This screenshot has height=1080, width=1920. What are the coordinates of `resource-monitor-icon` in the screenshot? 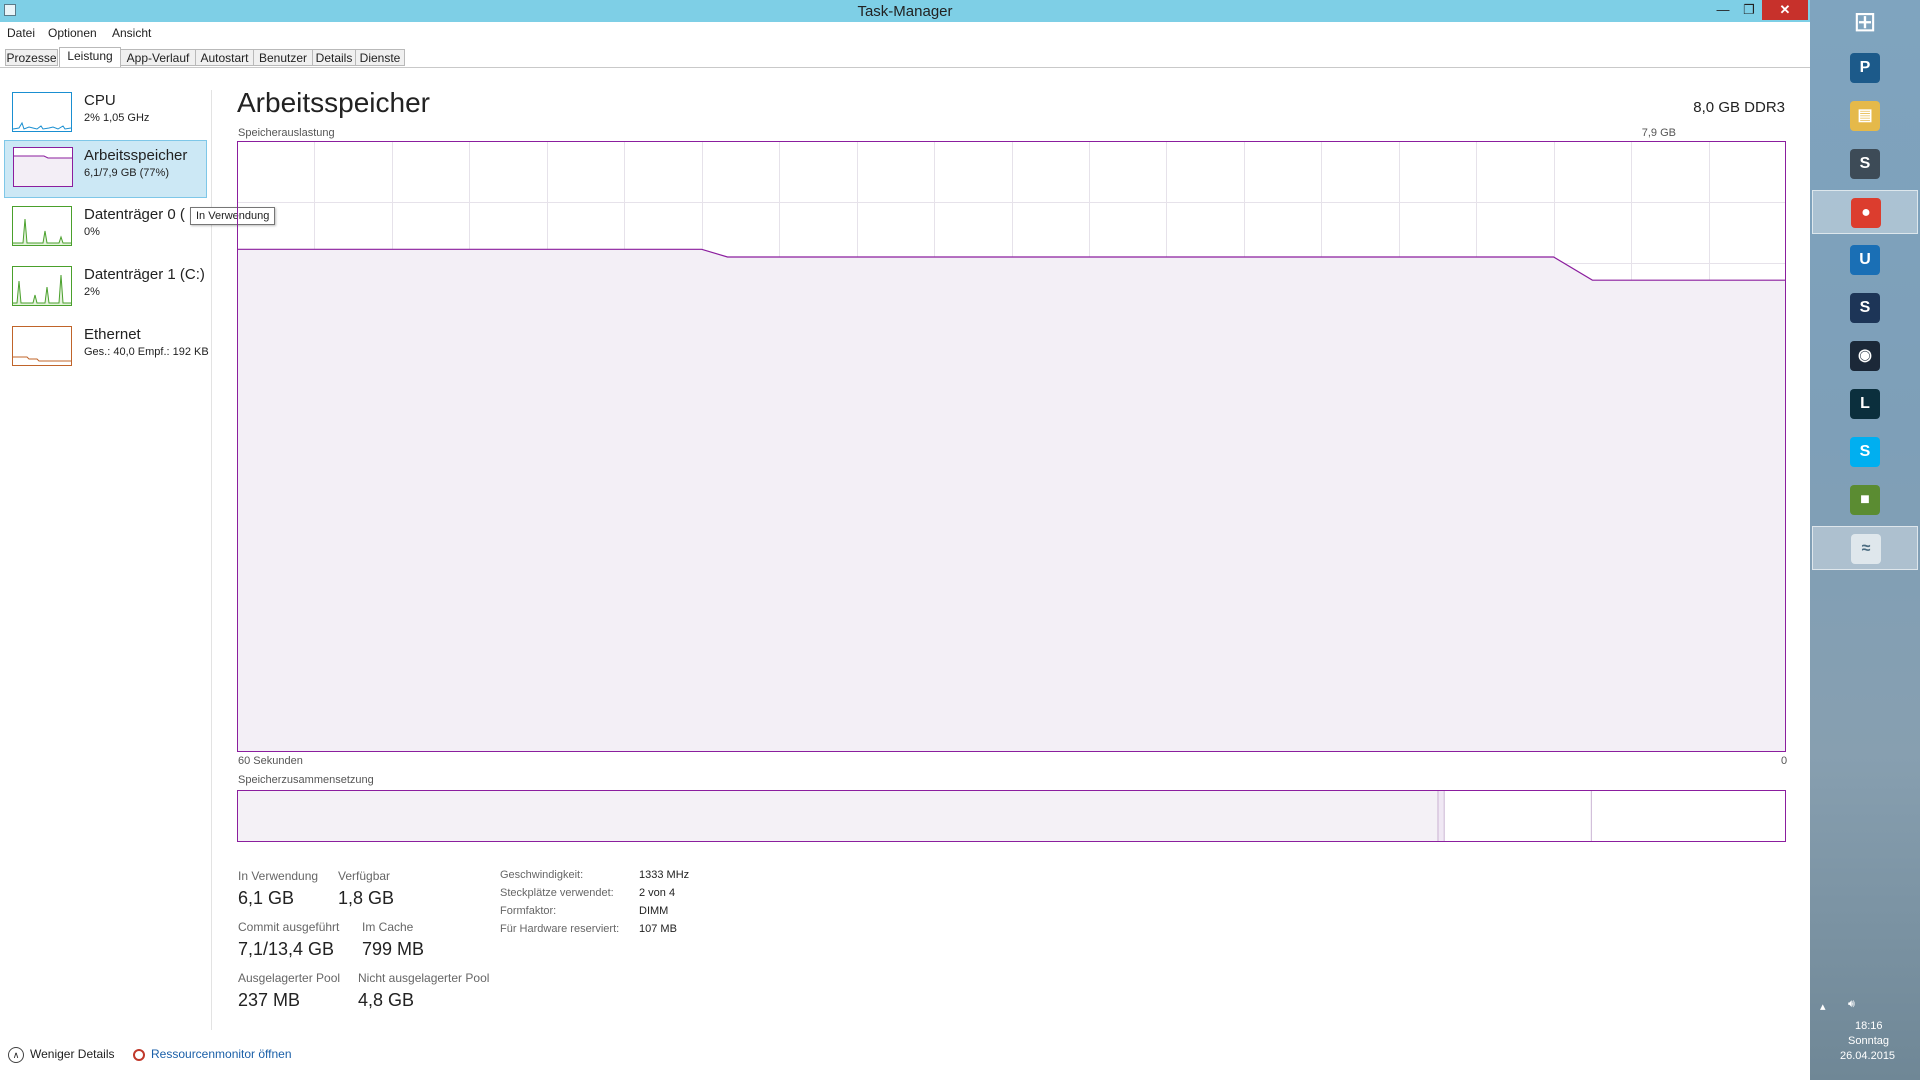 It's located at (139, 1054).